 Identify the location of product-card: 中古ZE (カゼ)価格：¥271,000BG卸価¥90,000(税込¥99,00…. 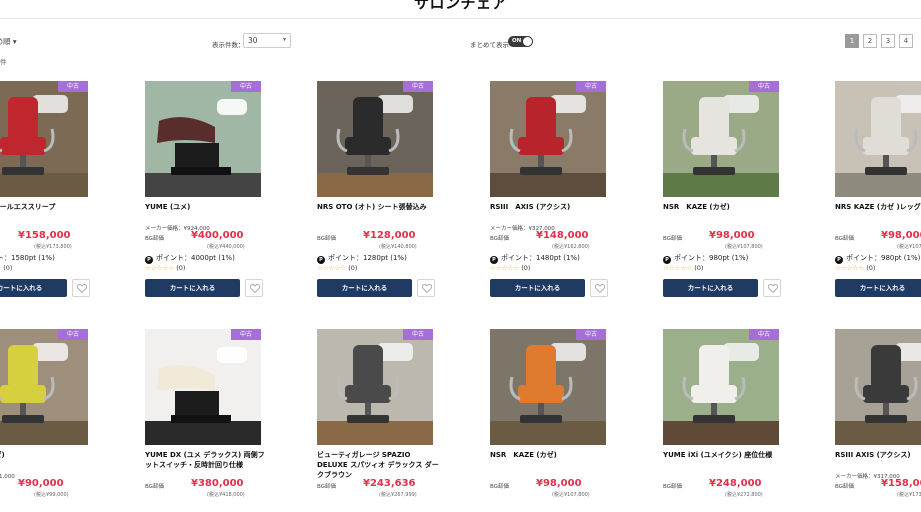
(52, 420).